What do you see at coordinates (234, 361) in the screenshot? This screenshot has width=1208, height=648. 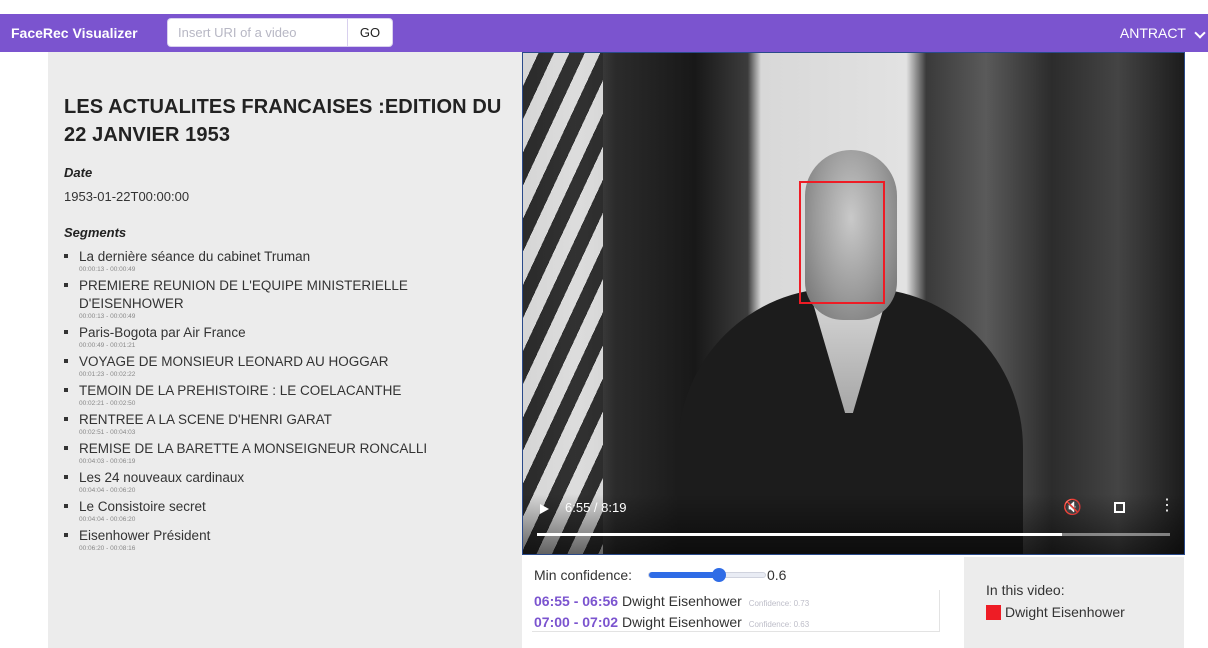 I see `segment-title: VOYAGE DE MONSIEUR LEONARD AU HOGGAR` at bounding box center [234, 361].